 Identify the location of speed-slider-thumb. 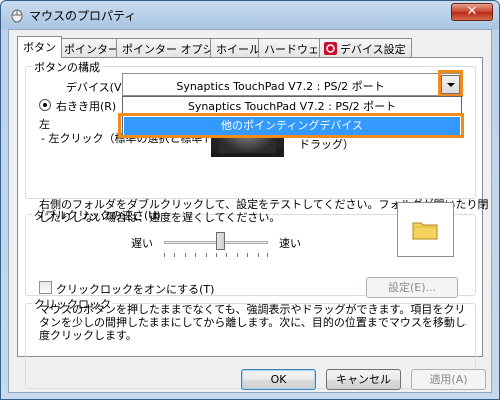
(220, 241).